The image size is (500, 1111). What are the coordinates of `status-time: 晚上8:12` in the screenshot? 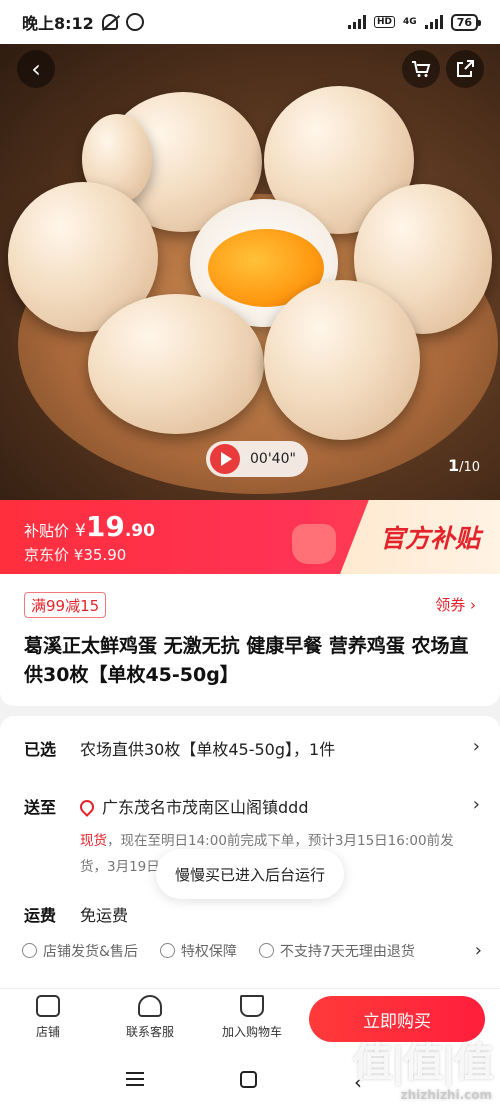 It's located at (58, 23).